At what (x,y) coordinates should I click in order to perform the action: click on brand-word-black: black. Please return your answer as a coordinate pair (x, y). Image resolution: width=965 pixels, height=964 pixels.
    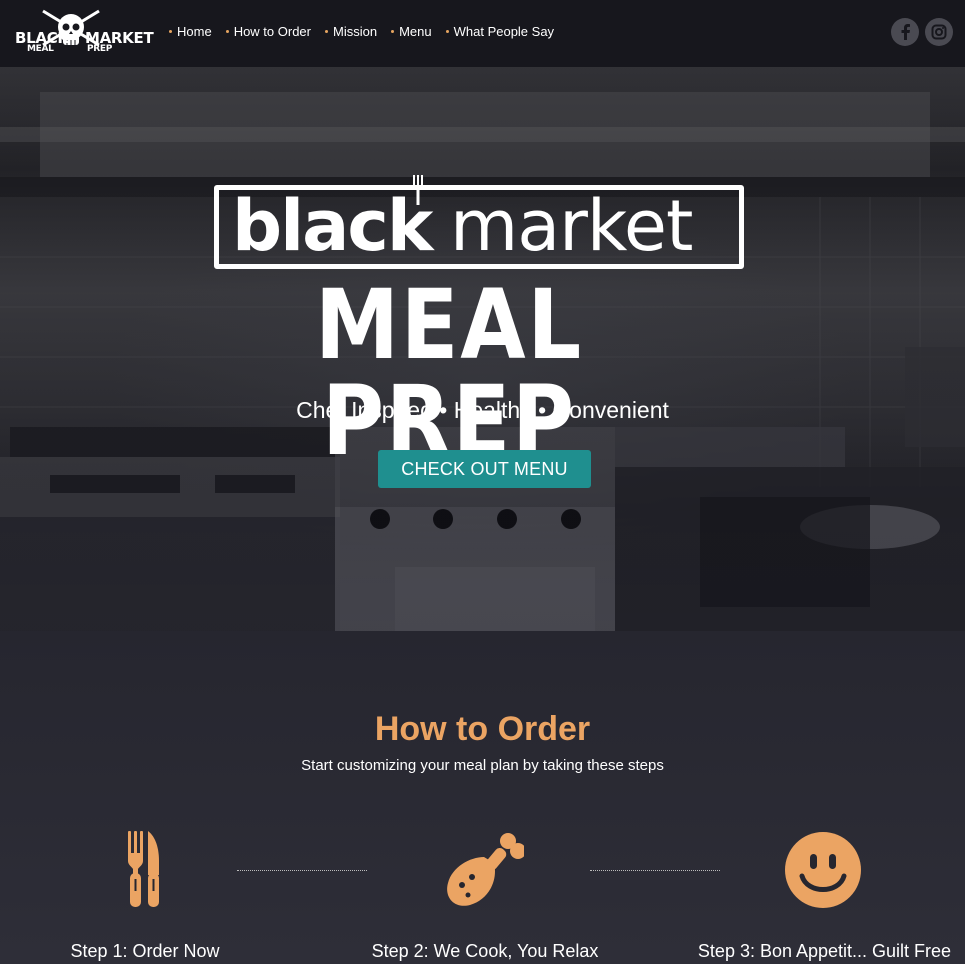
    Looking at the image, I should click on (332, 226).